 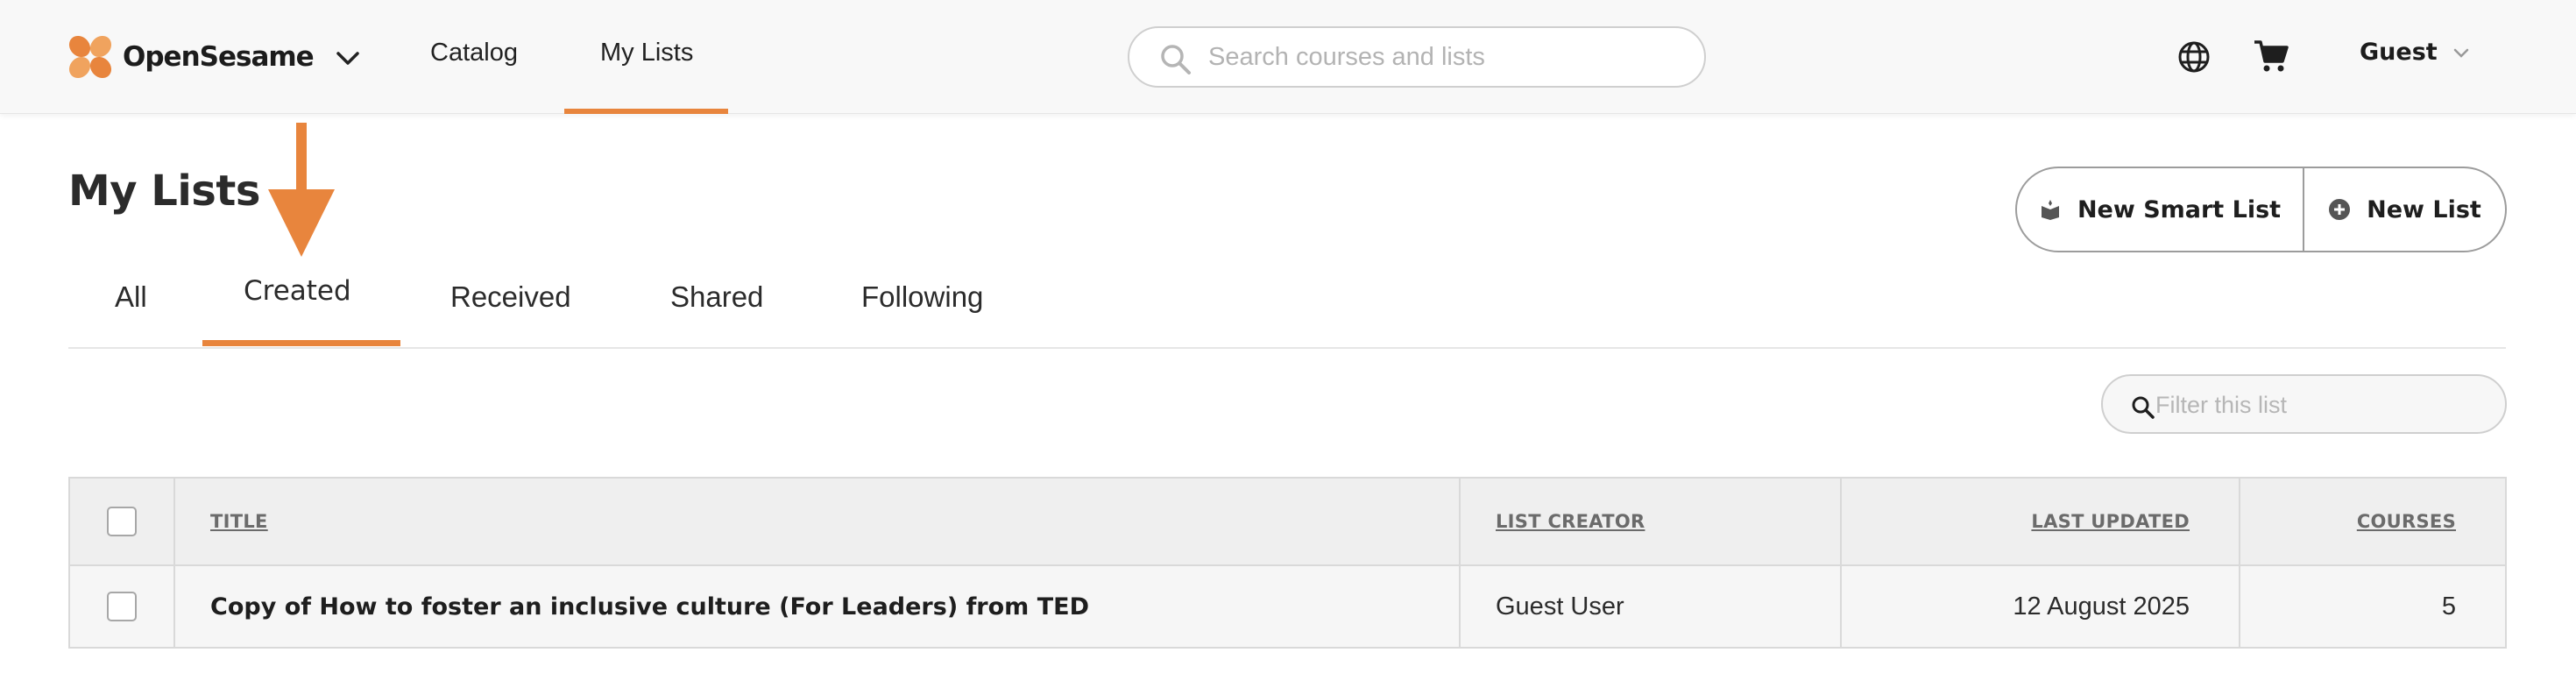 I want to click on last-updated: 12 August 2025, so click(x=2101, y=606).